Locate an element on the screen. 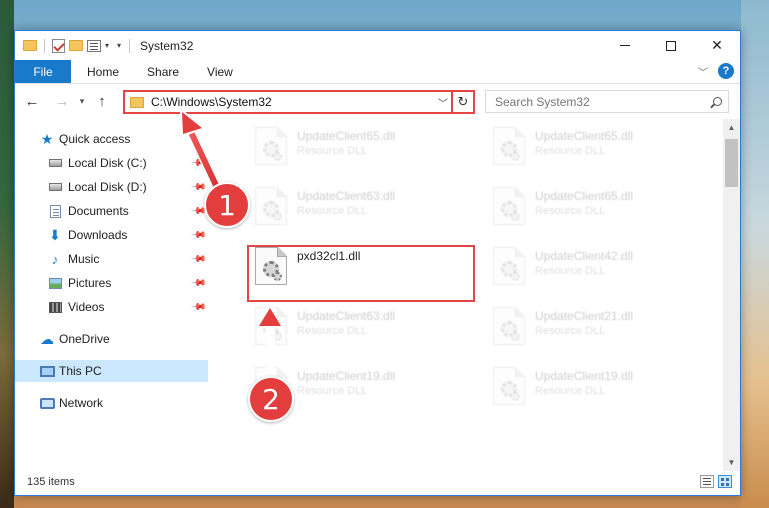  sidebar-item-pictures: Pictures 📌 is located at coordinates (111, 283).